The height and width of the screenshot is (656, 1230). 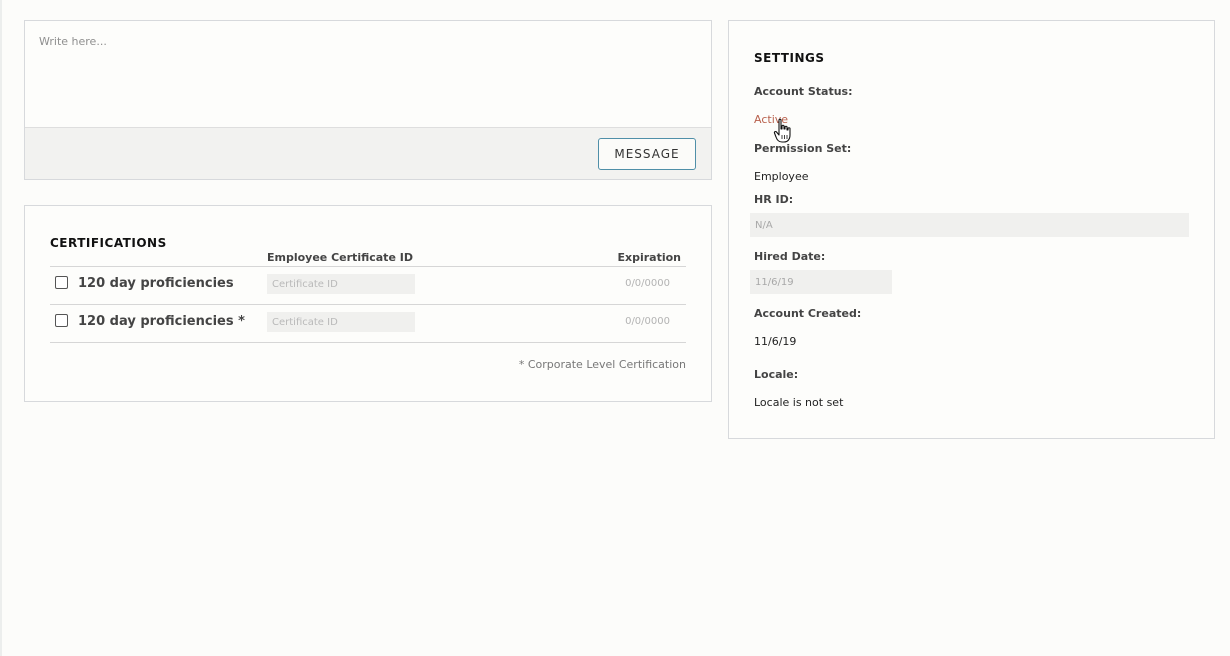 I want to click on certification-row: 120 day proficiencies 0/0/0000, so click(x=368, y=285).